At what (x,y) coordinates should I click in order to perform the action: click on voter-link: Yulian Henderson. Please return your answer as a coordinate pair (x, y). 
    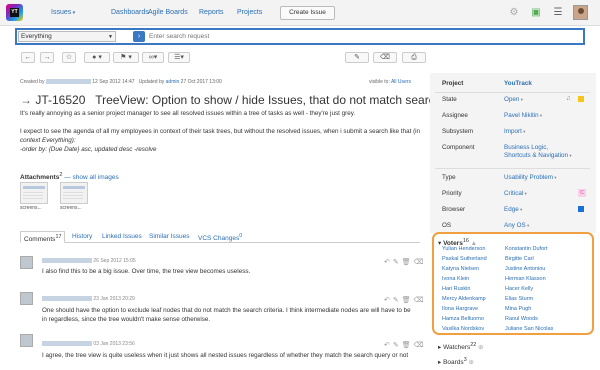
    Looking at the image, I should click on (463, 249).